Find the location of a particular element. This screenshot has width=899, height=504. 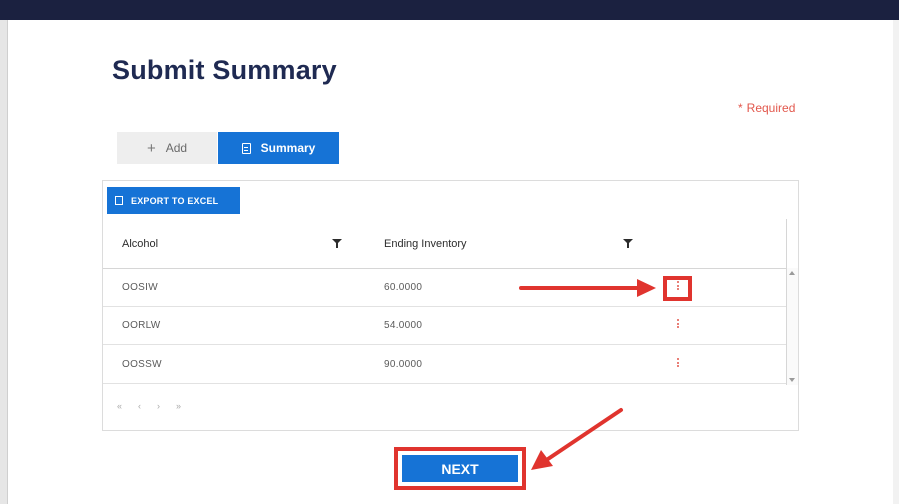

right-edge is located at coordinates (896, 262).